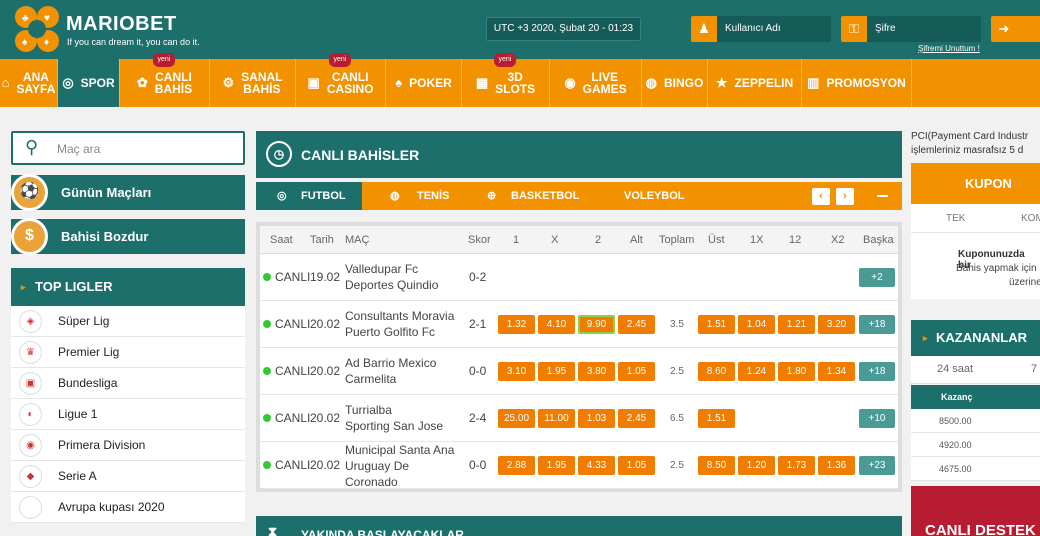  Describe the element at coordinates (436, 196) in the screenshot. I see `tab-tenis: ◍ TENİS` at that location.